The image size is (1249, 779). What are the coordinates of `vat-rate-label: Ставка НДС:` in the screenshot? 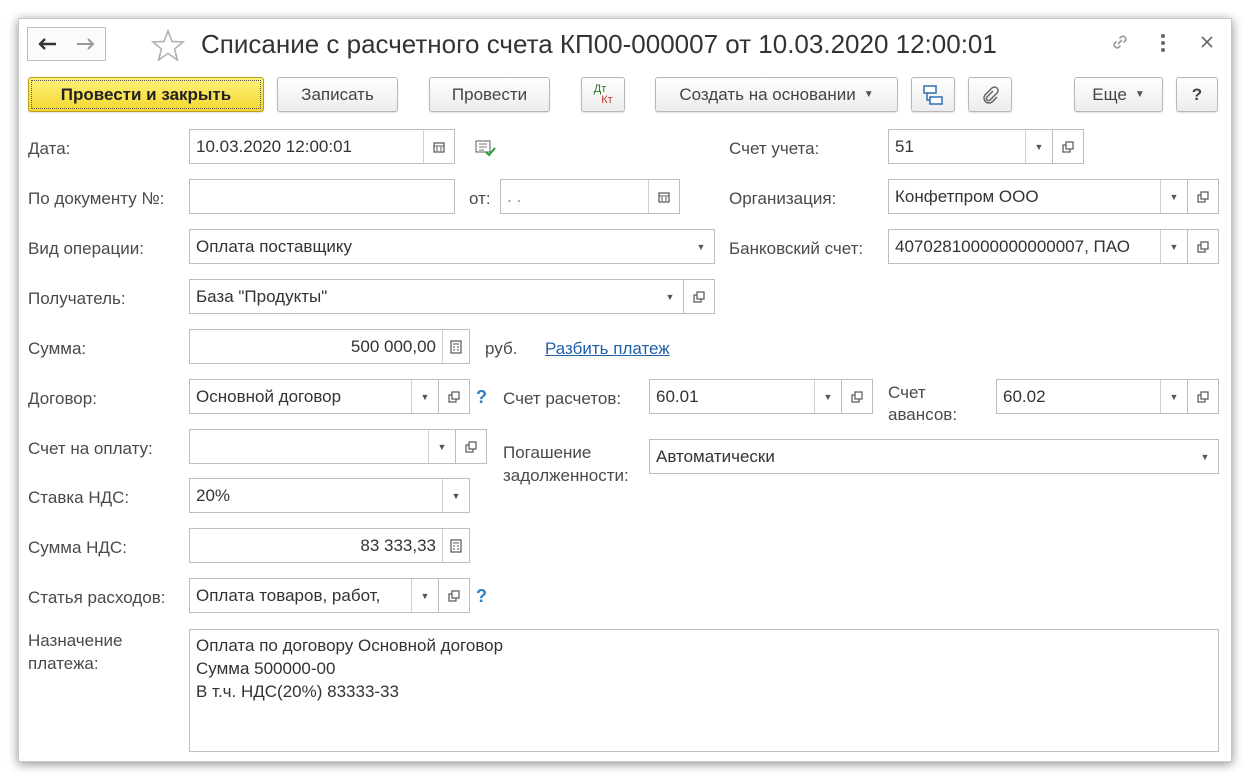 It's located at (79, 497).